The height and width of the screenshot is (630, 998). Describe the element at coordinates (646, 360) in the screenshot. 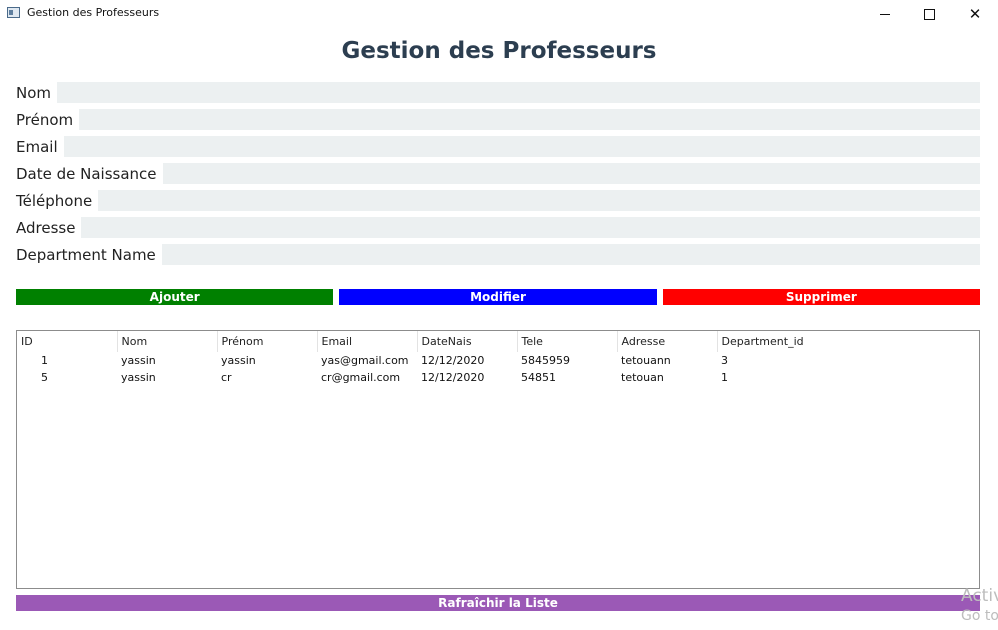

I see `cell-adresse: tetouann` at that location.